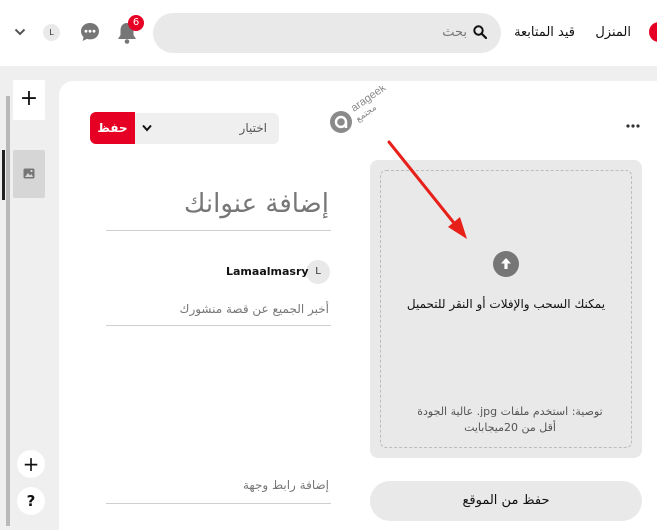 This screenshot has width=657, height=530. Describe the element at coordinates (218, 491) in the screenshot. I see `destination-link-input: إضافة رابط وجهة` at that location.